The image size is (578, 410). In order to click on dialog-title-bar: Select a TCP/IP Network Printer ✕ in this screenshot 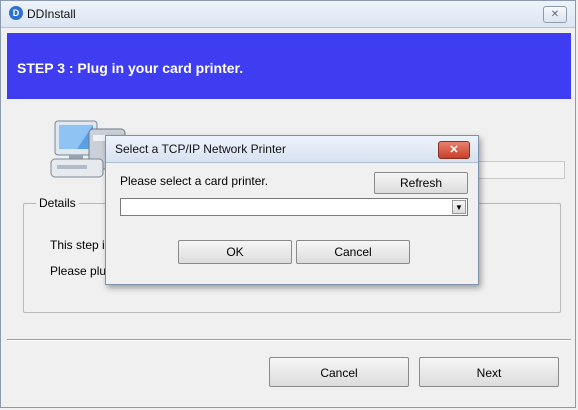, I will do `click(292, 149)`.